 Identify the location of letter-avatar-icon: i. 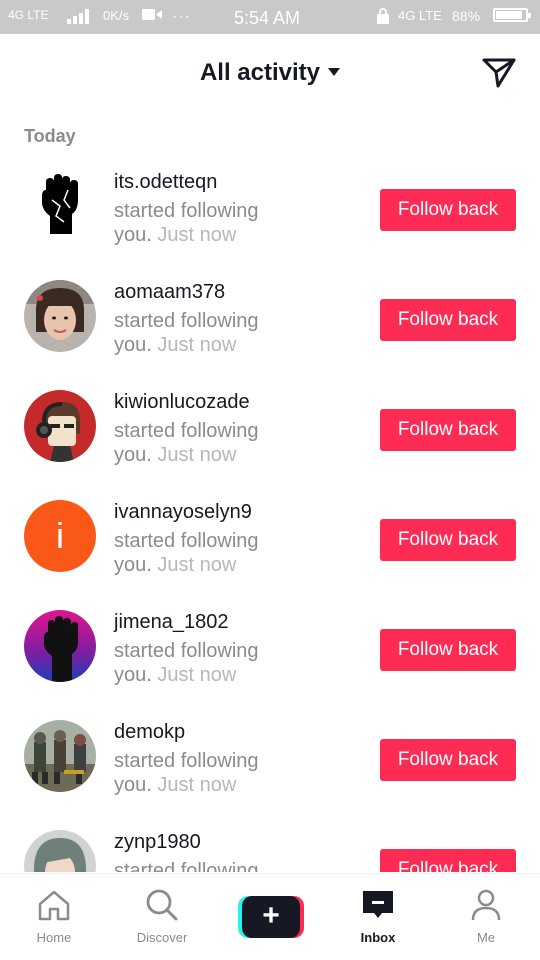
(60, 536).